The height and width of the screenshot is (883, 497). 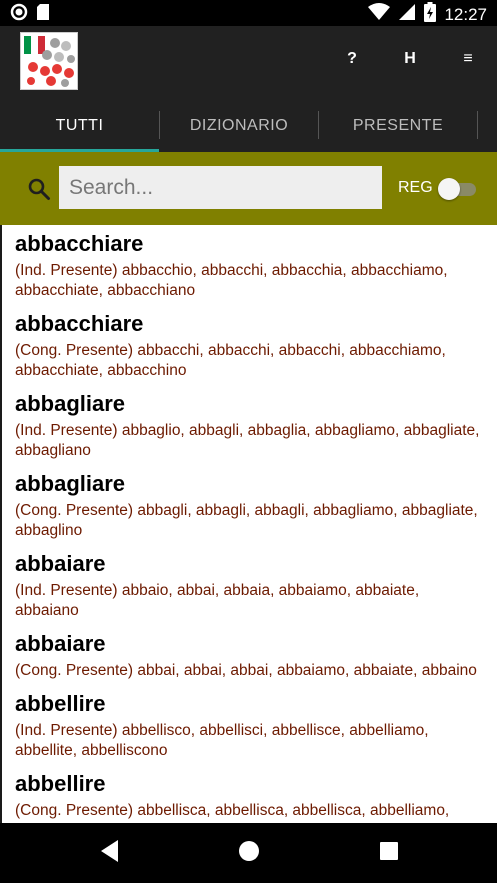 I want to click on reg-toggle-thumb, so click(x=449, y=189).